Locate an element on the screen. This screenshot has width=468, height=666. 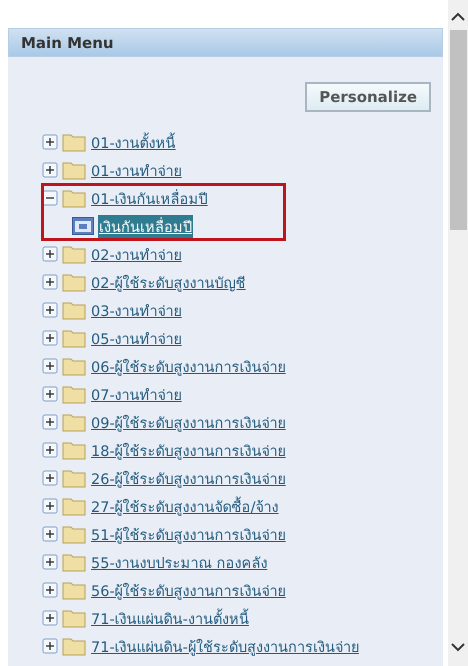
menu-link: 03-งานทำจ่าย is located at coordinates (136, 310).